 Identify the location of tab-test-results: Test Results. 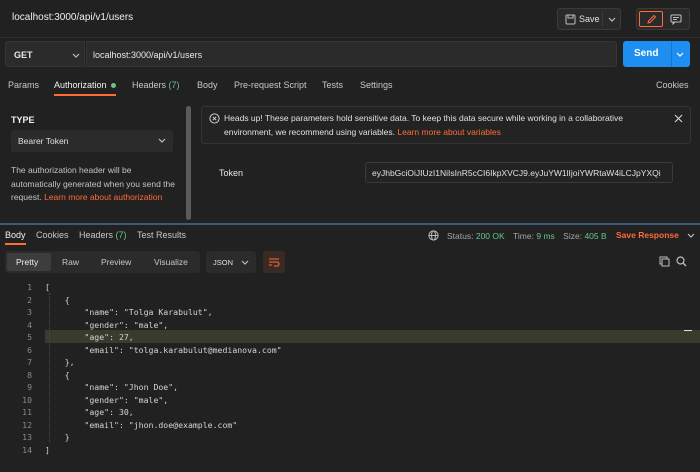
(161, 235).